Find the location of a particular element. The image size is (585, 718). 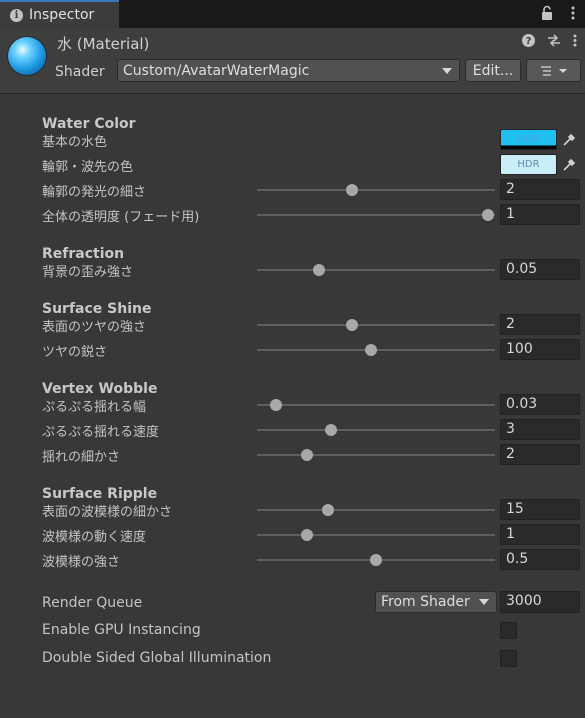

shader-options-dropdown is located at coordinates (553, 70).